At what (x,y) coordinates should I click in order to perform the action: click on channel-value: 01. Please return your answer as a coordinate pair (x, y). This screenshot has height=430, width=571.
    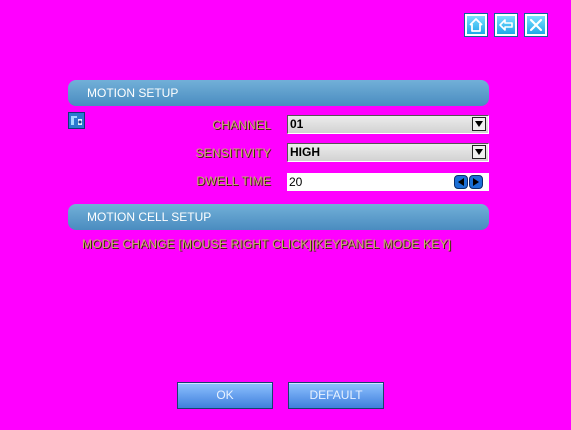
    Looking at the image, I should click on (297, 124).